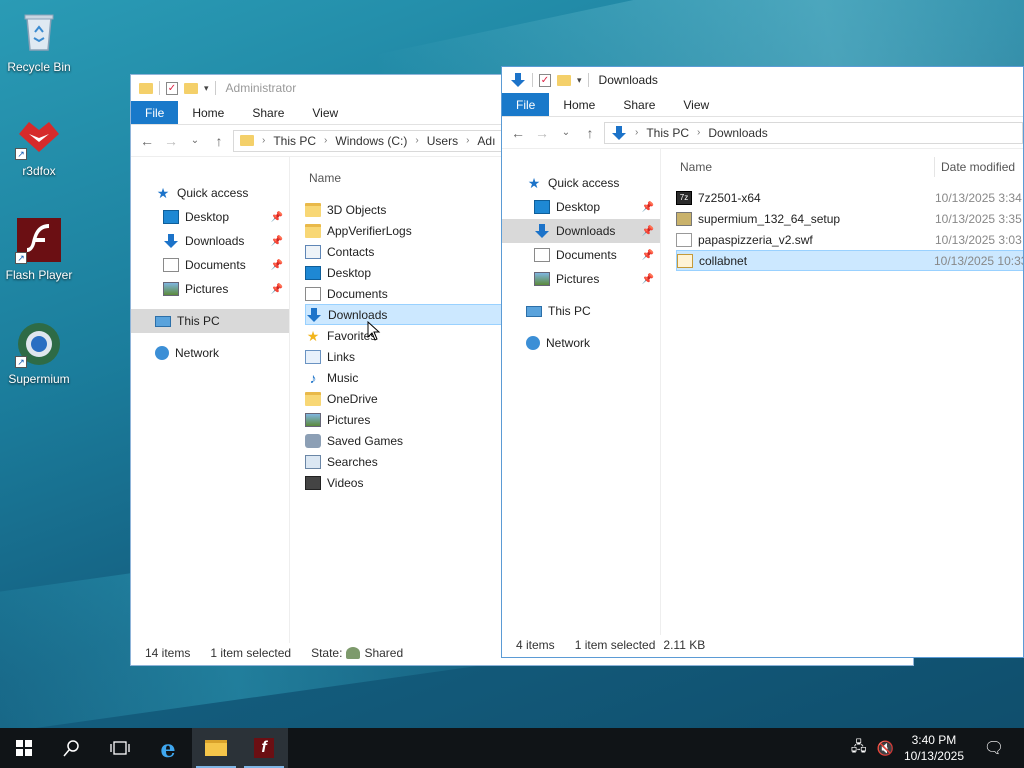 Image resolution: width=1024 pixels, height=768 pixels. I want to click on taskbar-file-explorer, so click(216, 748).